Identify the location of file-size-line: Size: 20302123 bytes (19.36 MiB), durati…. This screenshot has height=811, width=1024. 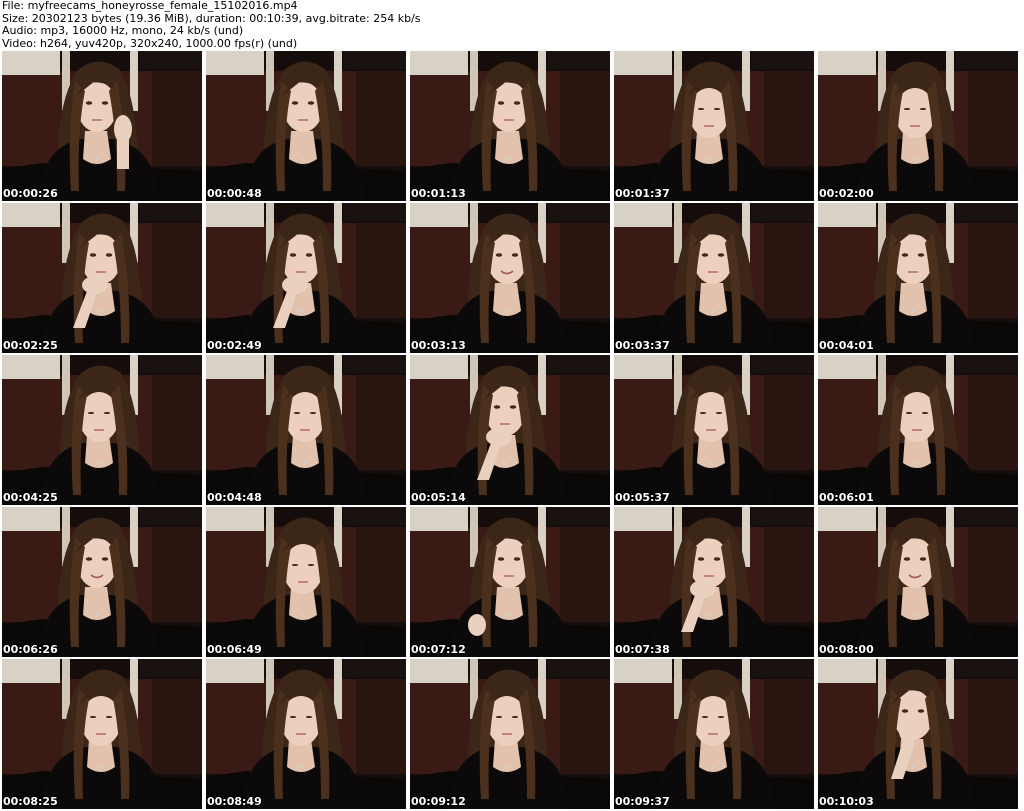
(211, 18).